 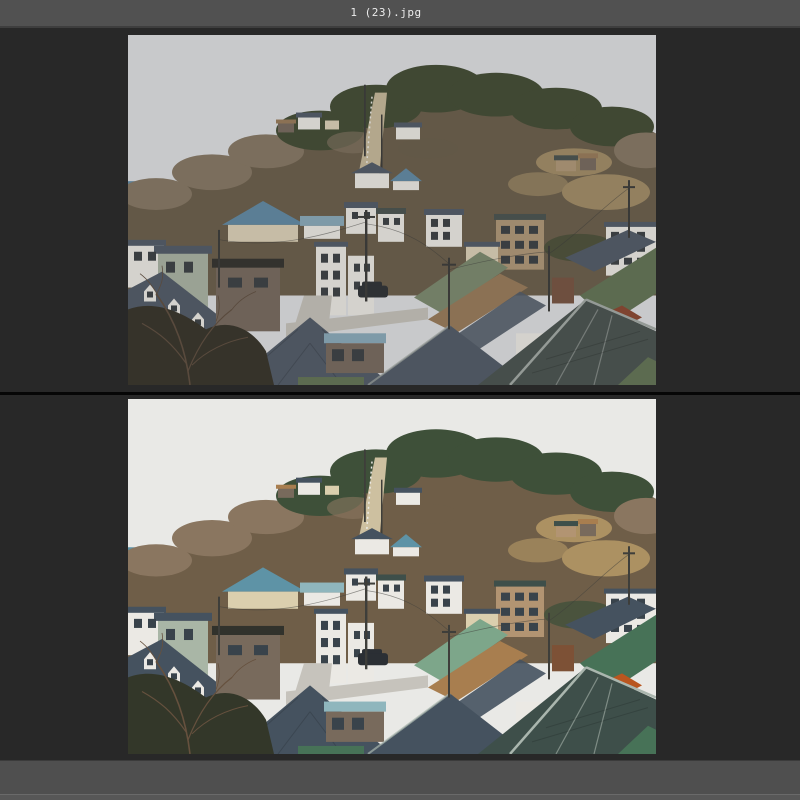 I want to click on window-title: 1 (23).jpg, so click(x=386, y=12).